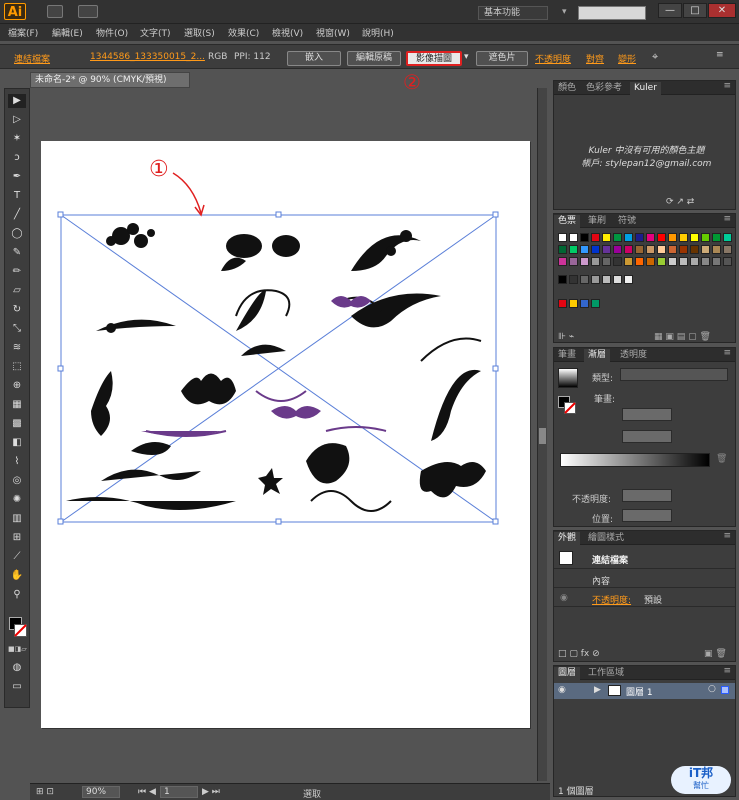 The height and width of the screenshot is (800, 739). I want to click on gradient-stroke-swatch, so click(570, 408).